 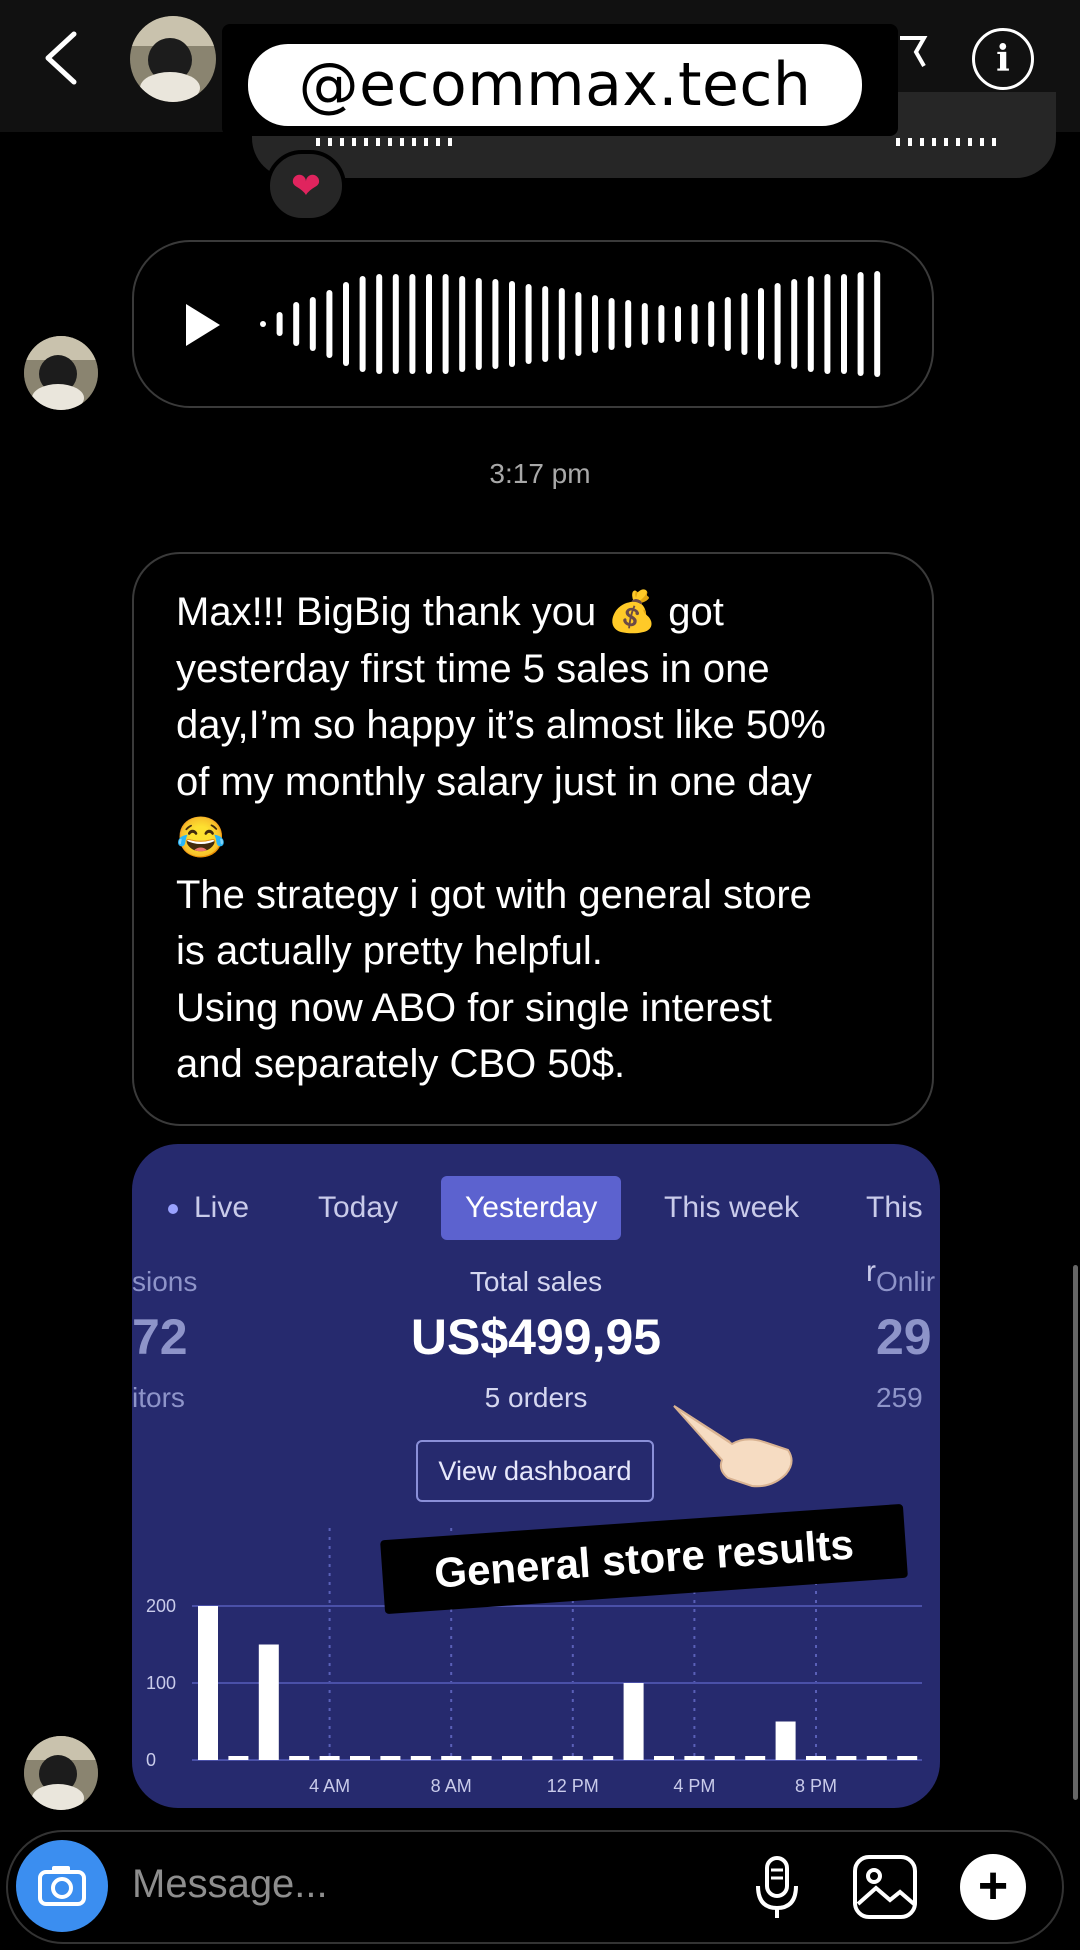 I want to click on bar-8-am, so click(x=451, y=1758).